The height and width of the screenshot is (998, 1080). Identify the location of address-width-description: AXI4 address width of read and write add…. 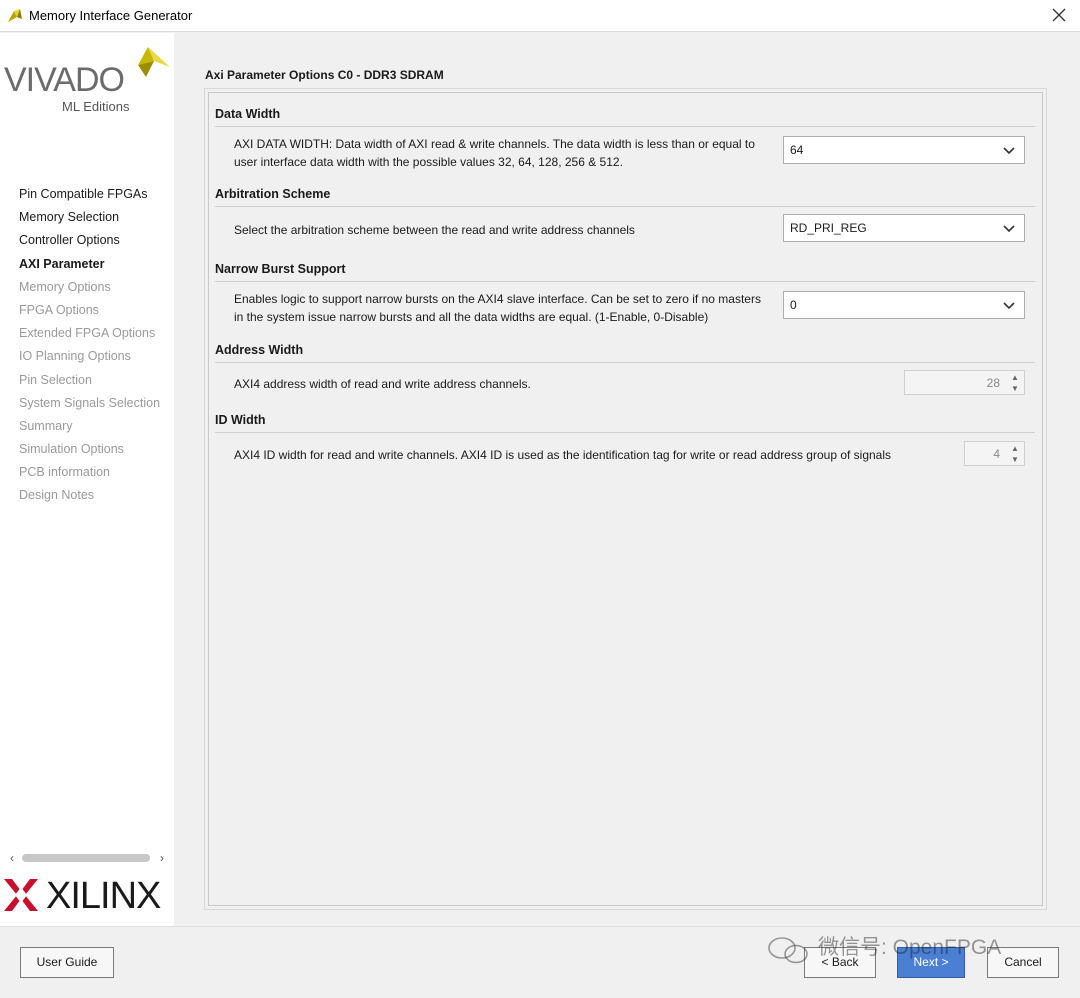
(382, 384).